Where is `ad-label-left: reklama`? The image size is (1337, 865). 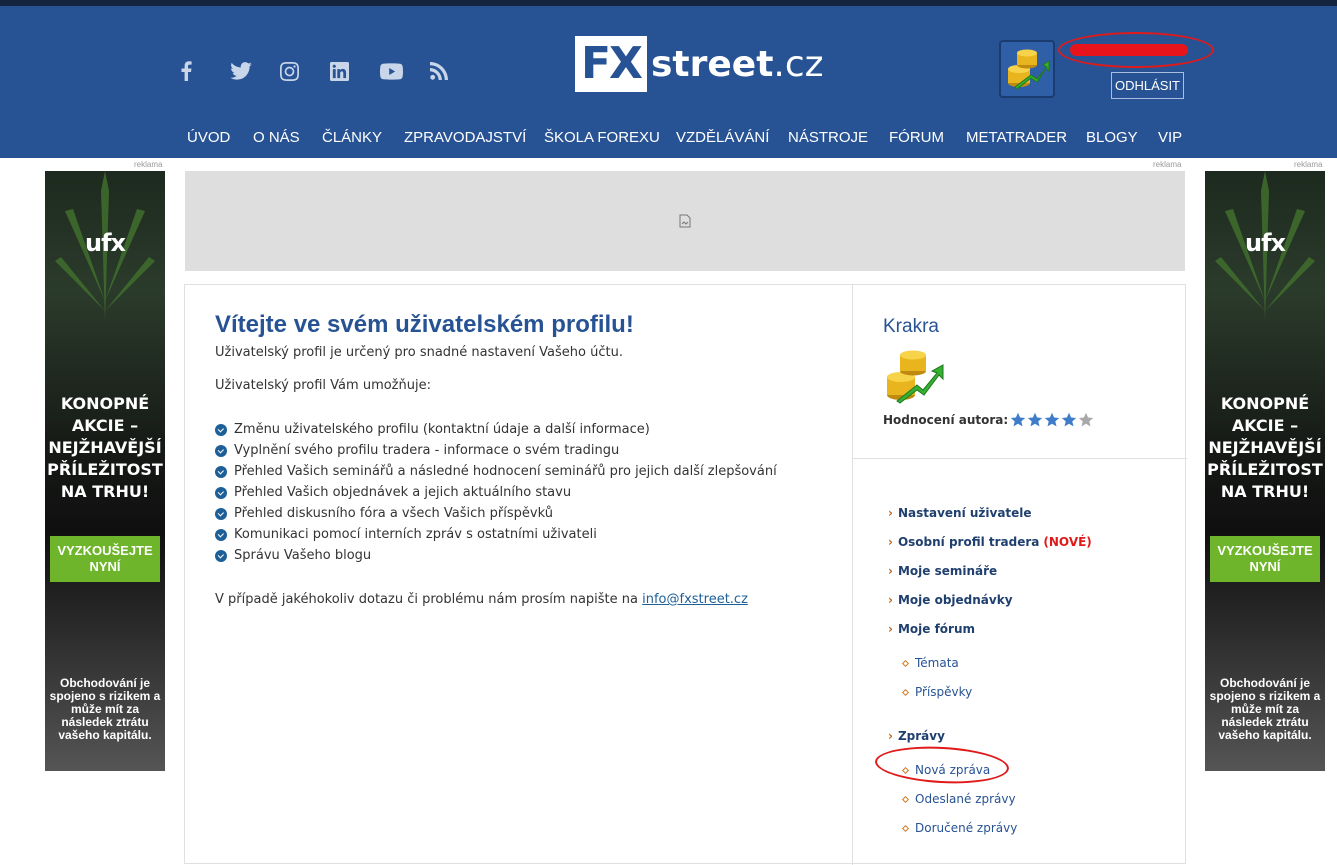 ad-label-left: reklama is located at coordinates (148, 164).